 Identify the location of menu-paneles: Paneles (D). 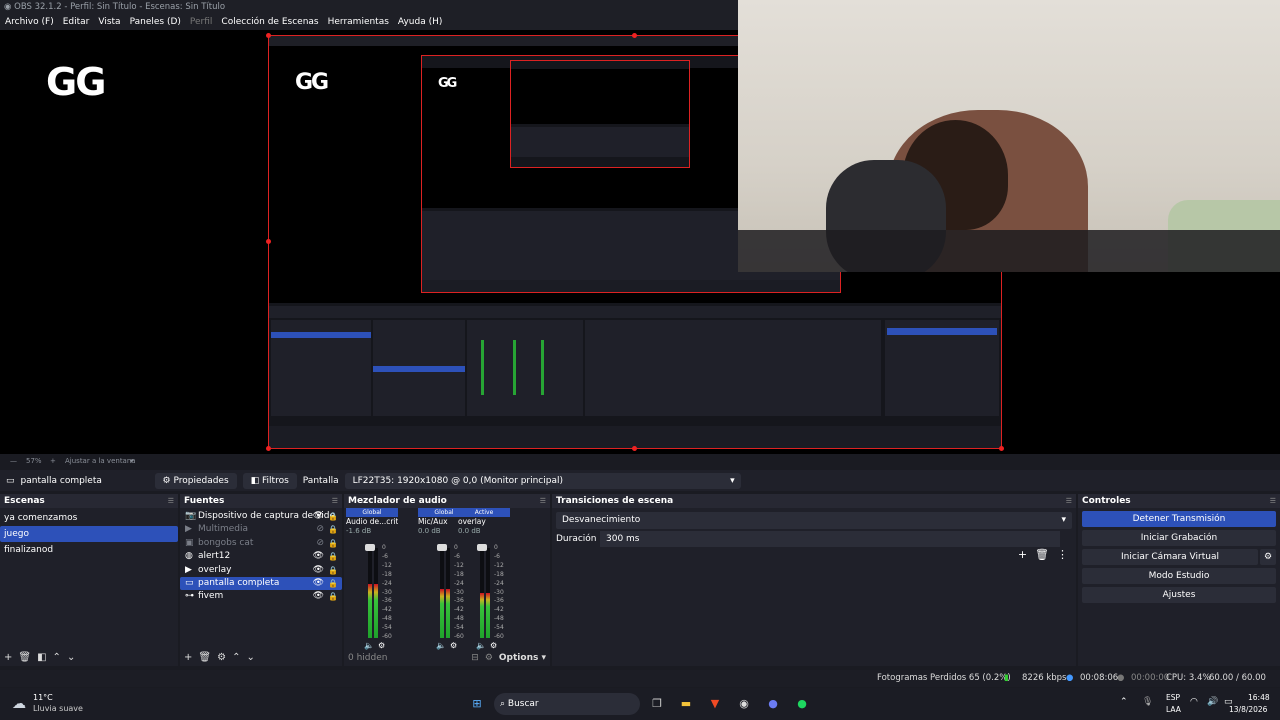
(155, 22).